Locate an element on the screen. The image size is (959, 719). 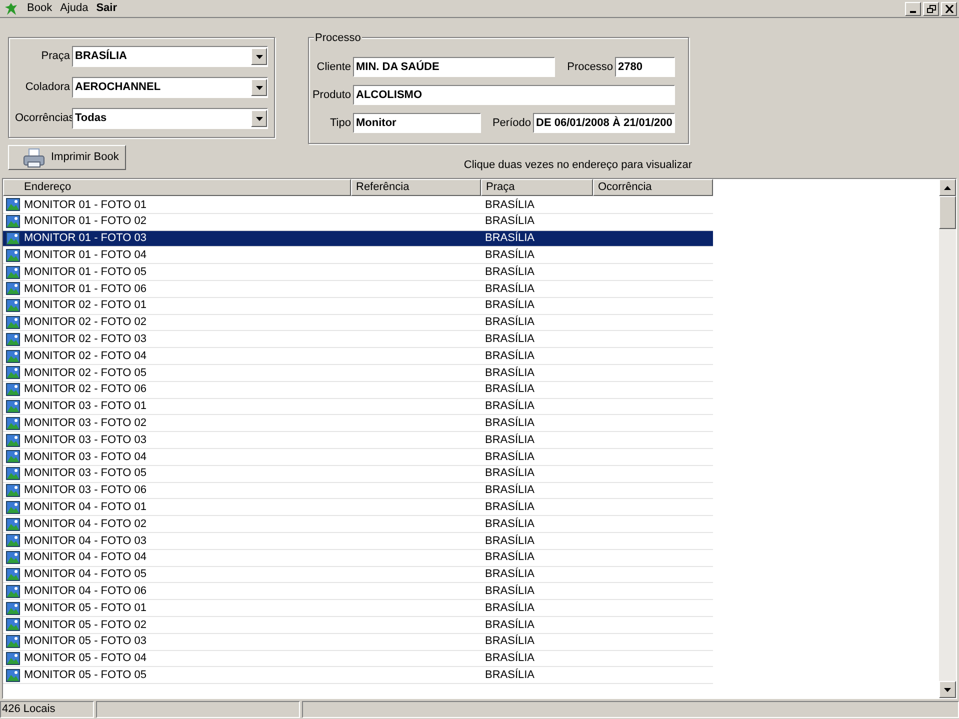
table-row: MONITOR 02 - FOTO 05 BRASÍLIA is located at coordinates (358, 373).